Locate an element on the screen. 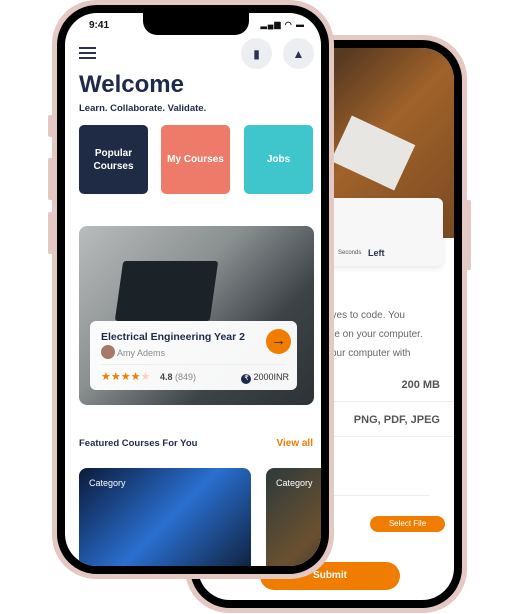 The height and width of the screenshot is (614, 520). desc-line: your computer with is located at coordinates (368, 353).